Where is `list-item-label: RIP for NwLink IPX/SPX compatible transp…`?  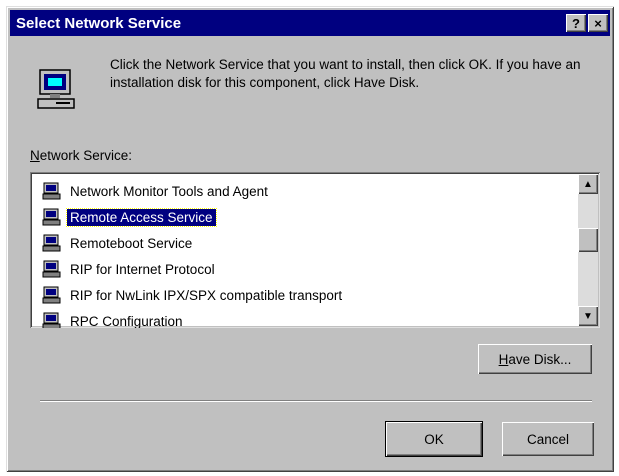 list-item-label: RIP for NwLink IPX/SPX compatible transp… is located at coordinates (206, 295).